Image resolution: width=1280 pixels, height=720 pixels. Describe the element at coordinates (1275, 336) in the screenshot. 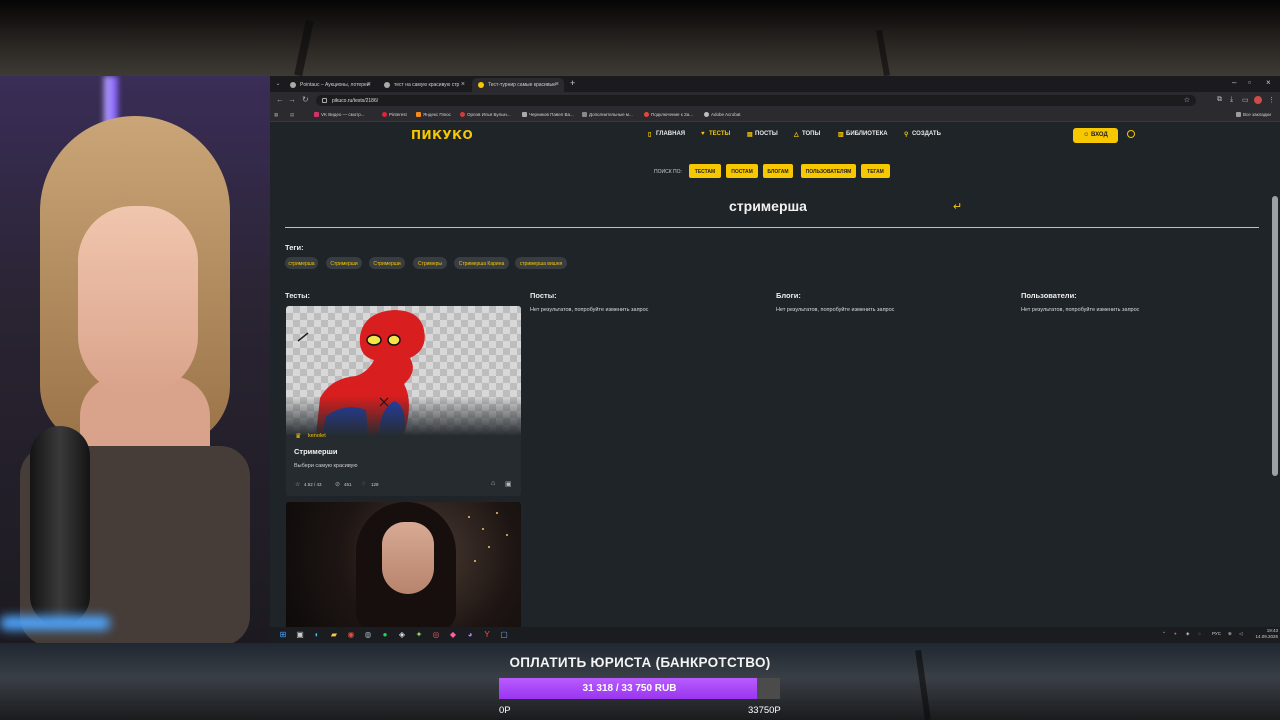

I see `page-scrollbar` at that location.